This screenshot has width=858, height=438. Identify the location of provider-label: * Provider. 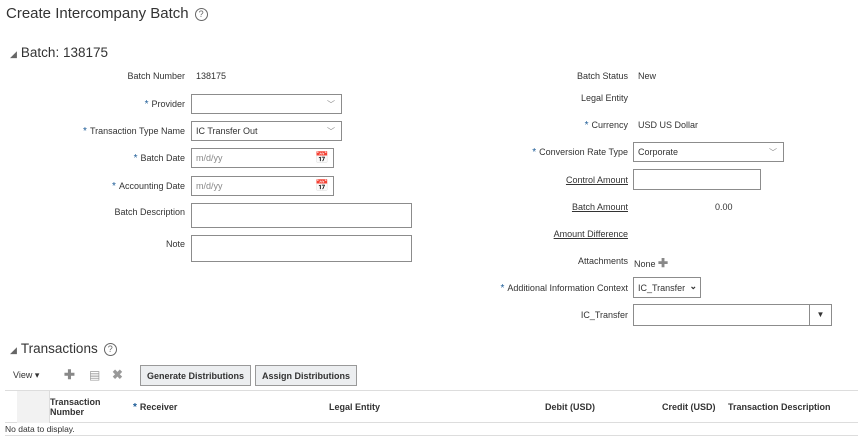
(164, 104).